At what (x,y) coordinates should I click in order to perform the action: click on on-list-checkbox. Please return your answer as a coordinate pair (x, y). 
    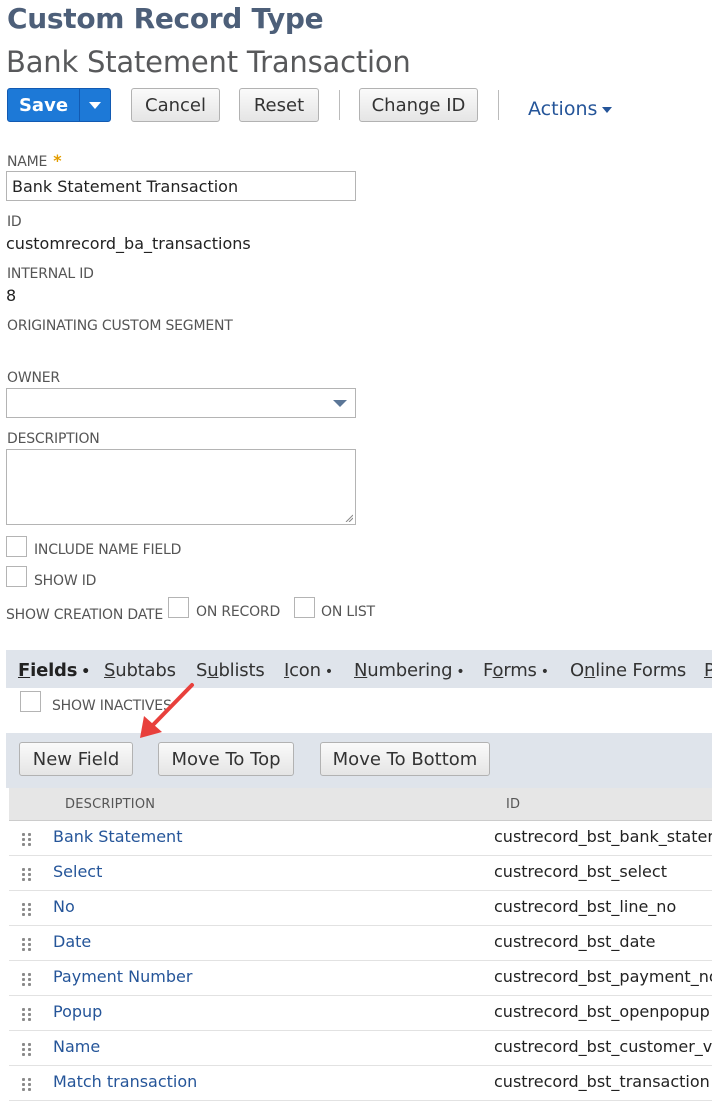
    Looking at the image, I should click on (304, 607).